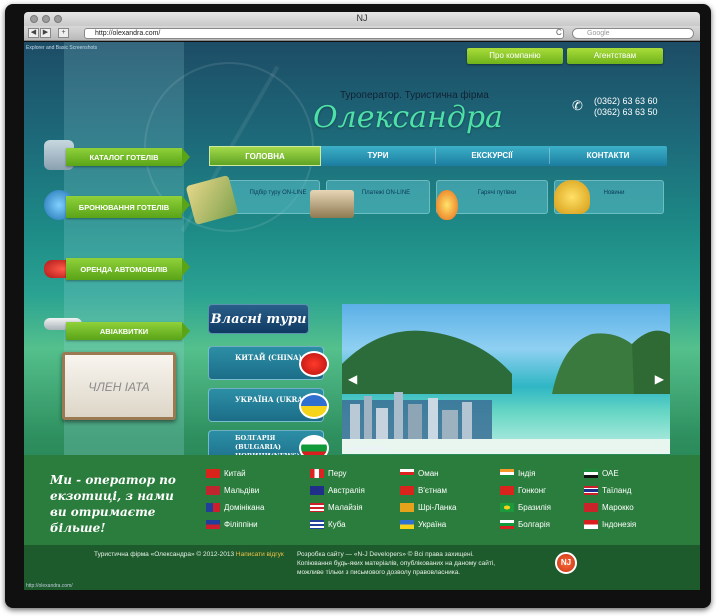 This screenshot has height=616, width=718. I want to click on iata-label: ЧЛЕН IATA, so click(119, 387).